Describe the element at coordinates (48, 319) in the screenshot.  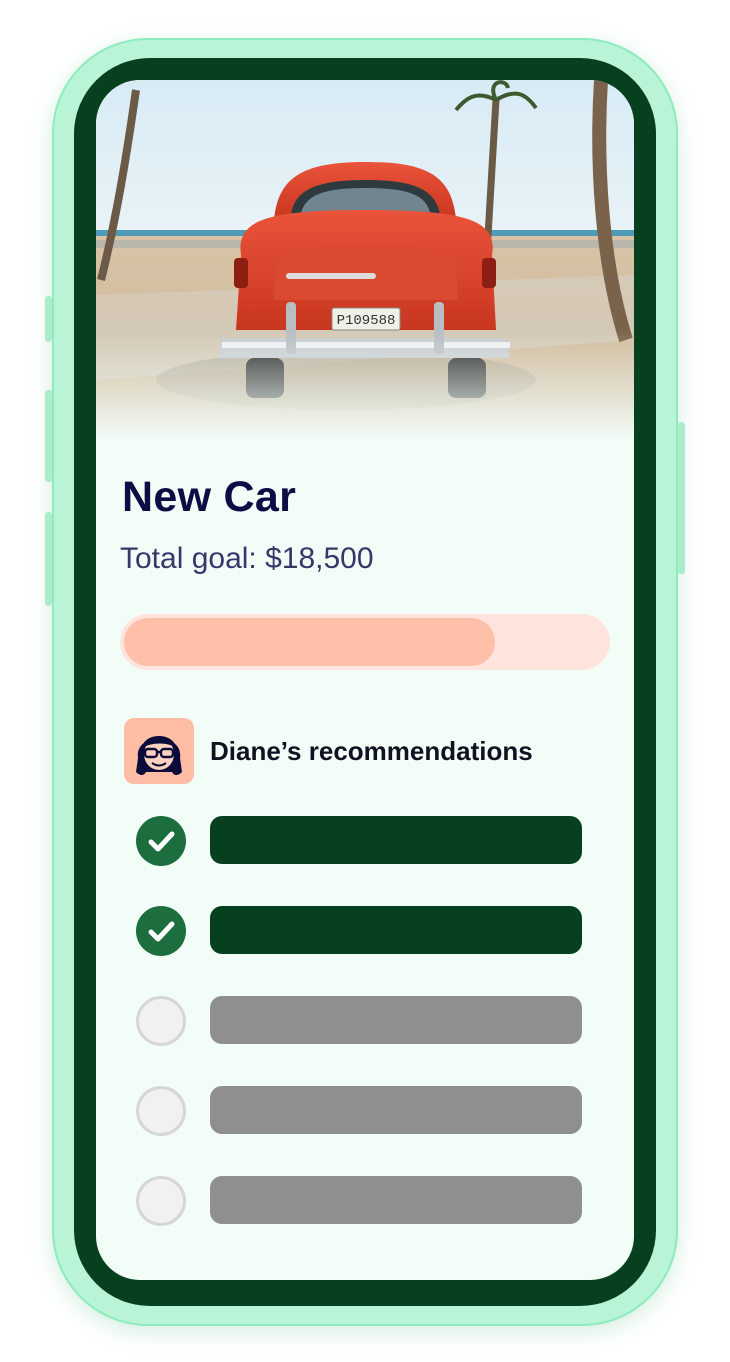
I see `mute-switch` at that location.